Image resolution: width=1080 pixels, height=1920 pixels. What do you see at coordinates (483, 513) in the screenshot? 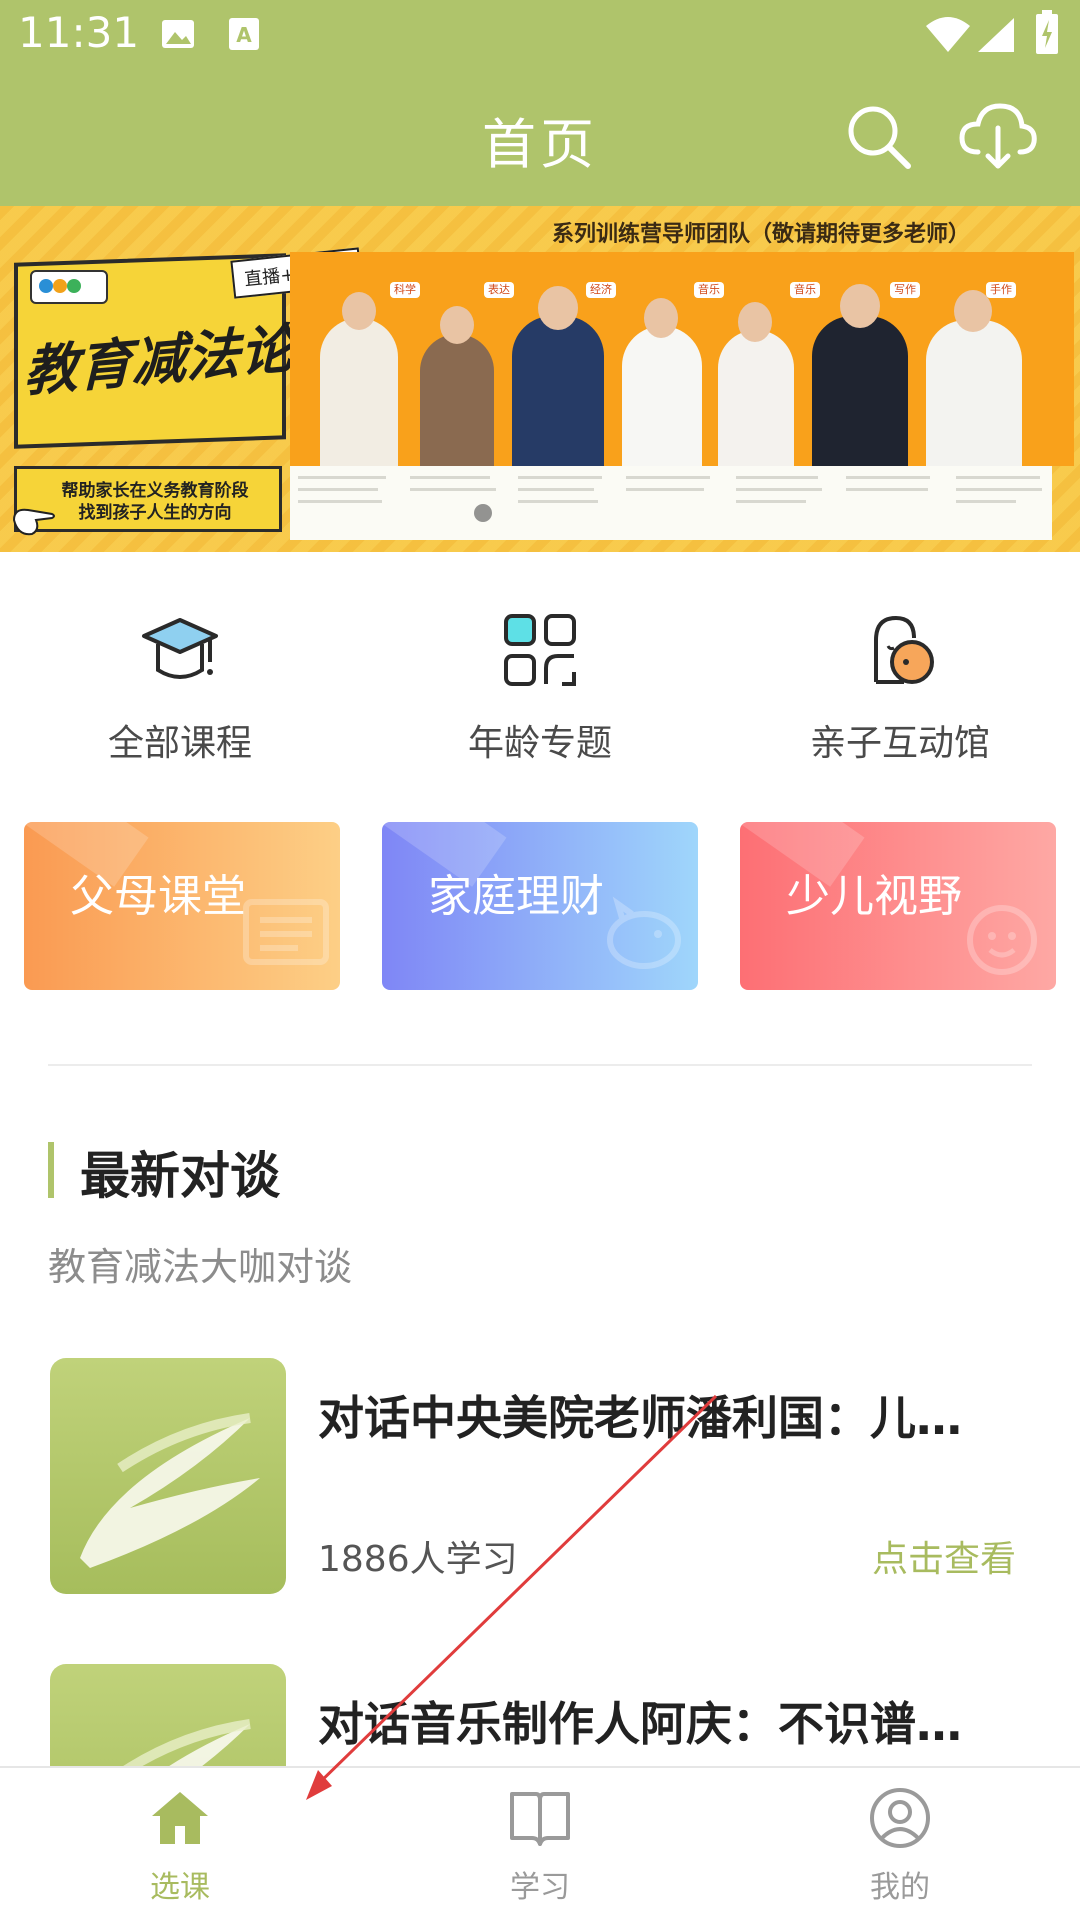
I see `carousel-indicator` at bounding box center [483, 513].